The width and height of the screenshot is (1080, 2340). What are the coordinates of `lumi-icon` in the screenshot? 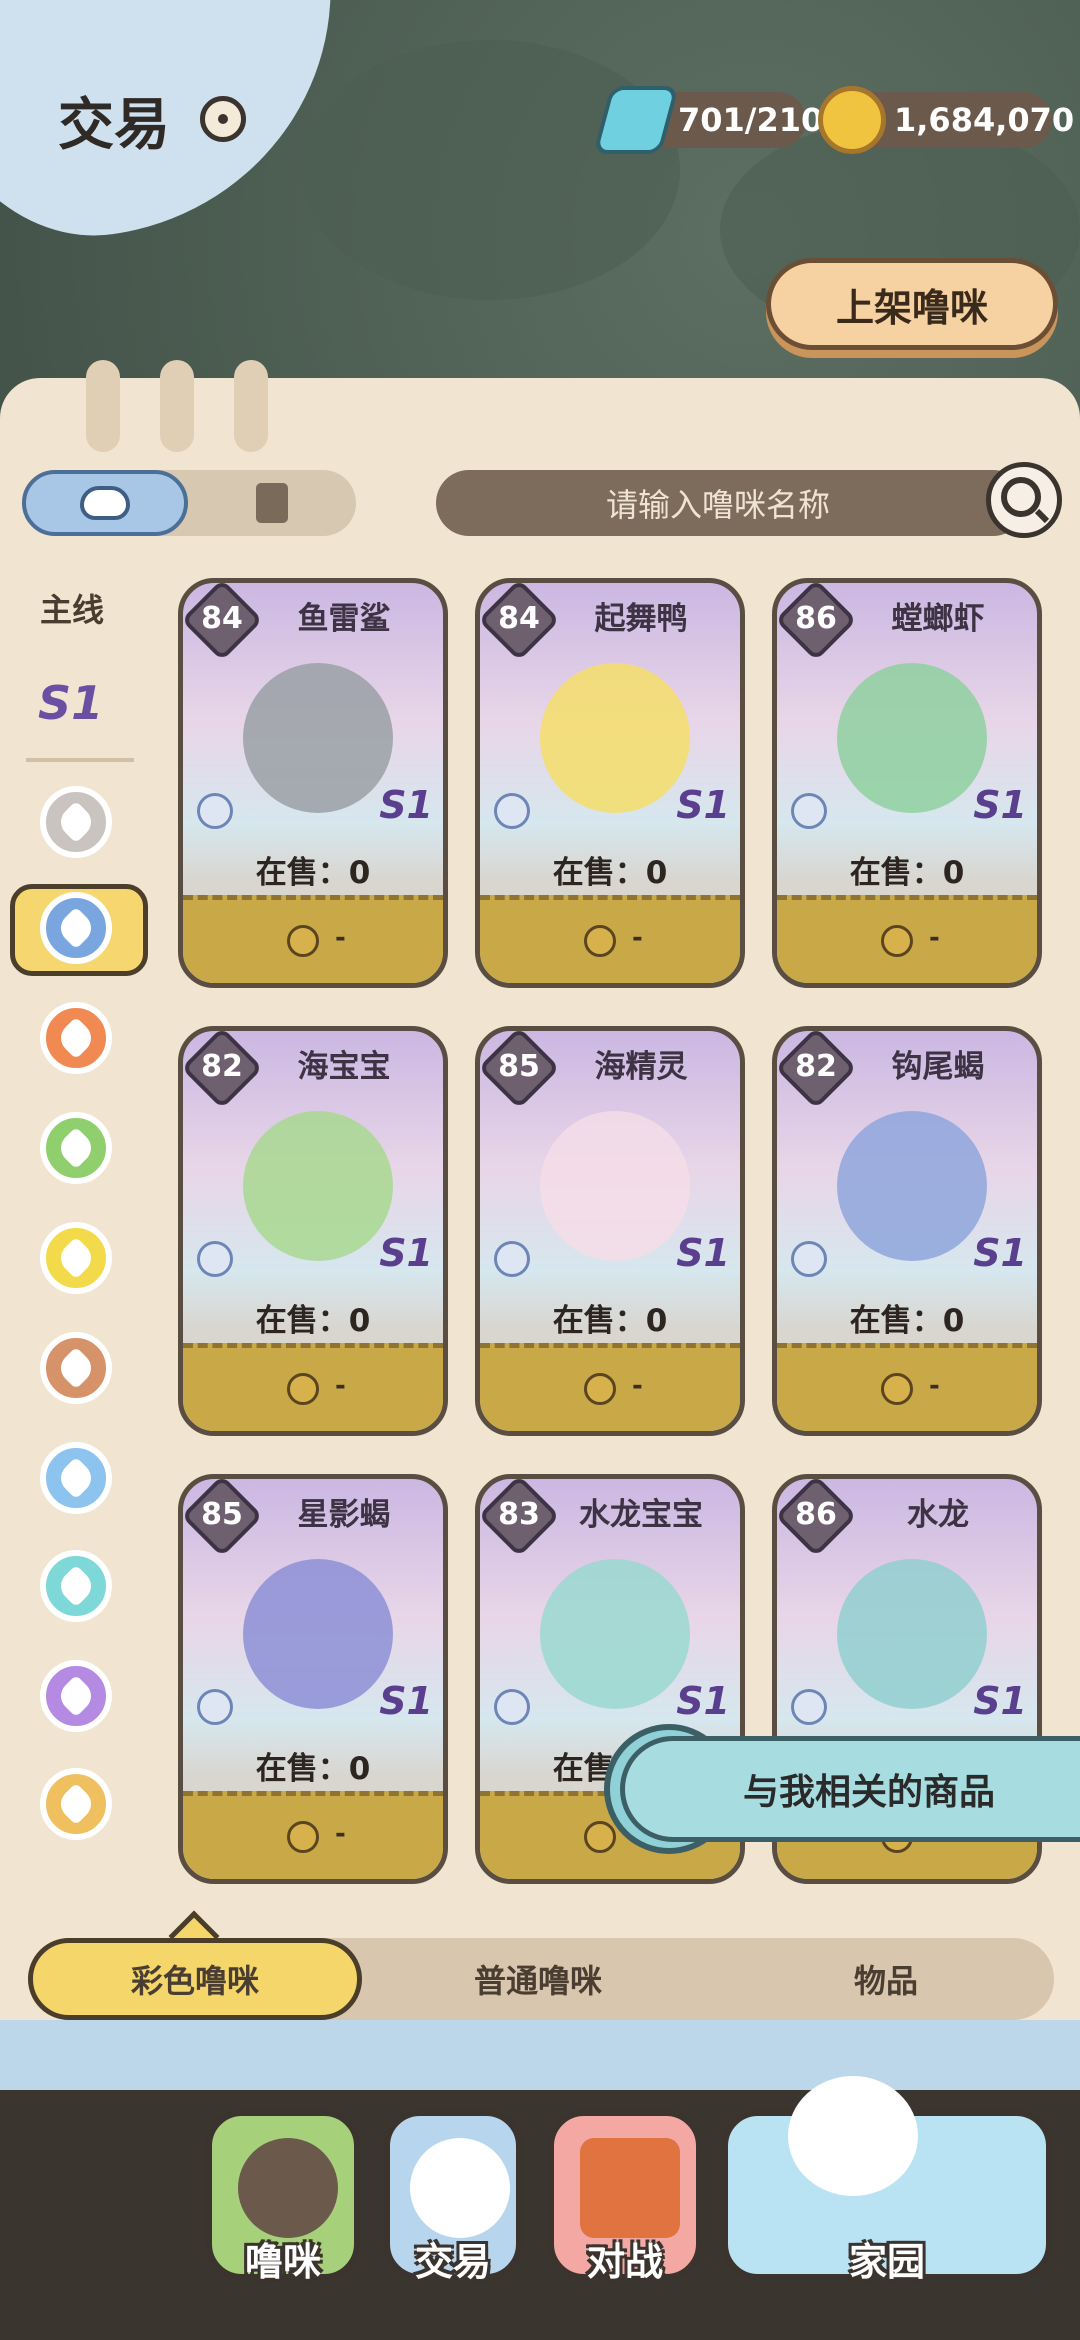 It's located at (288, 2188).